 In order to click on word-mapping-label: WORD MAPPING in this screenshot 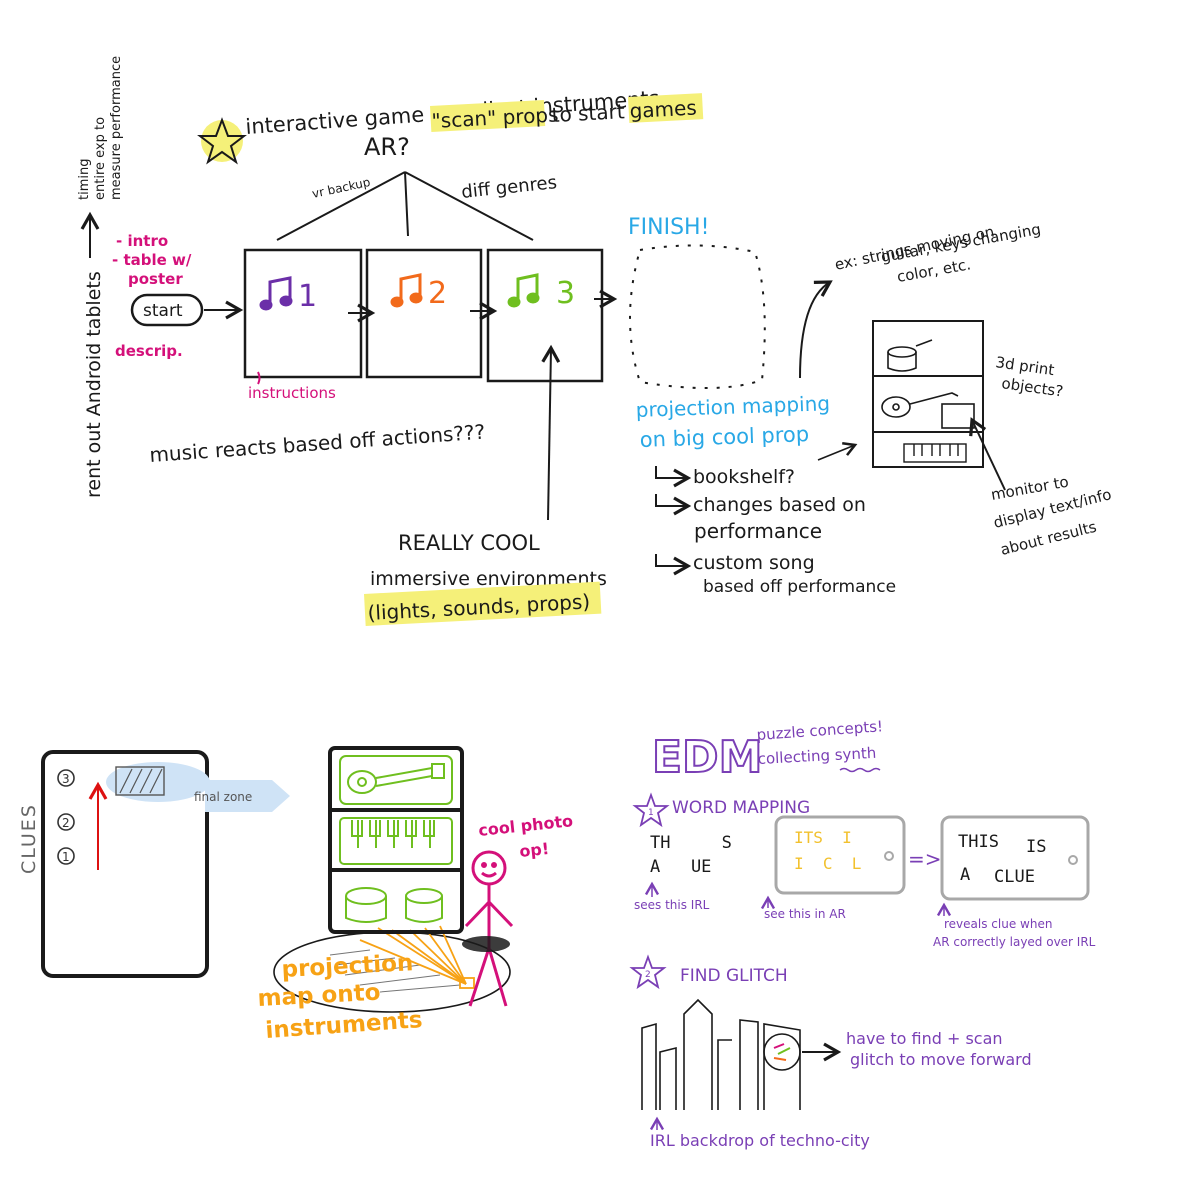, I will do `click(741, 808)`.